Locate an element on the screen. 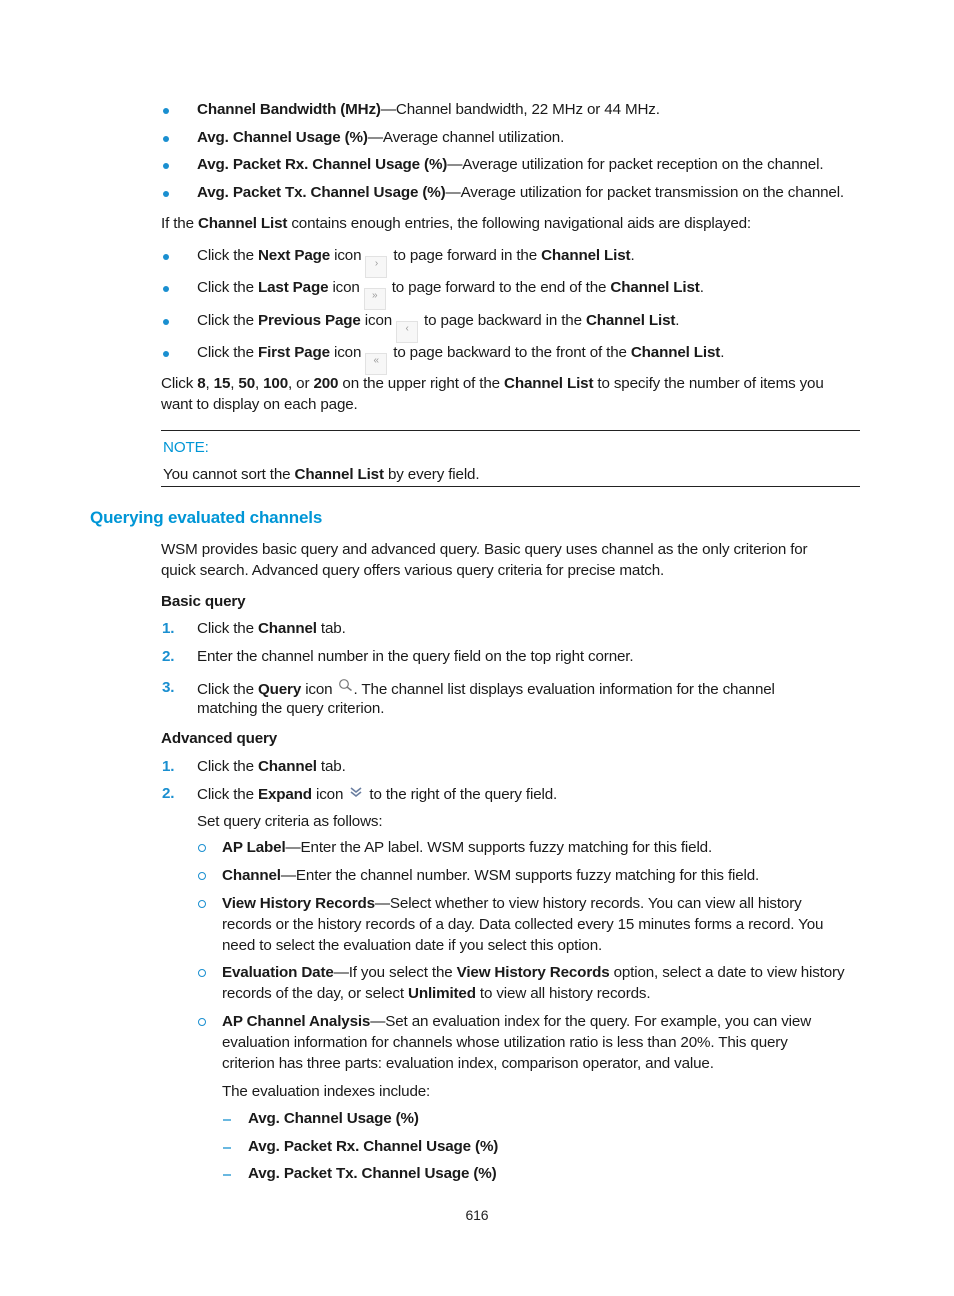 The width and height of the screenshot is (954, 1296). term: Unlimited is located at coordinates (442, 993).